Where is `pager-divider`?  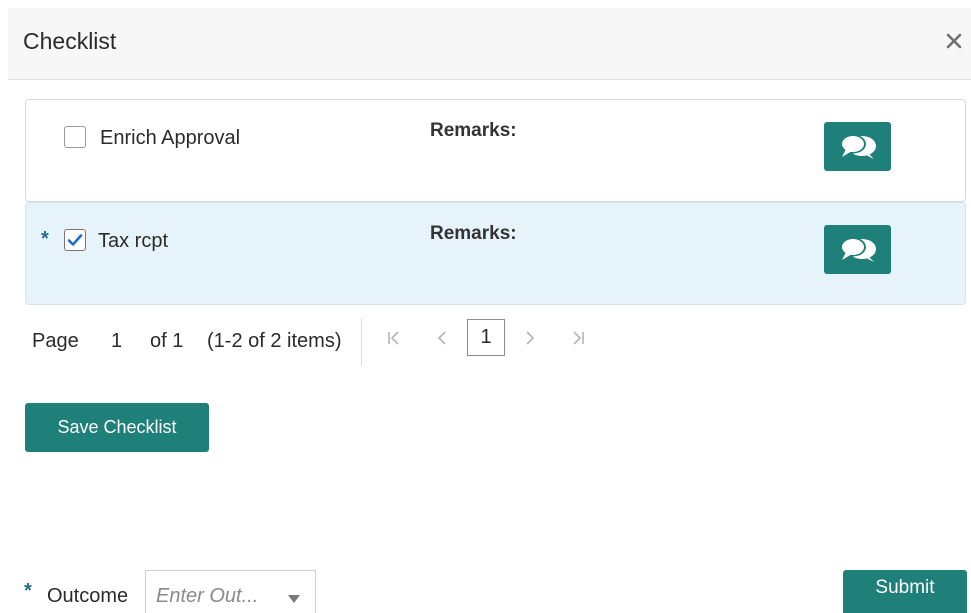 pager-divider is located at coordinates (361, 342).